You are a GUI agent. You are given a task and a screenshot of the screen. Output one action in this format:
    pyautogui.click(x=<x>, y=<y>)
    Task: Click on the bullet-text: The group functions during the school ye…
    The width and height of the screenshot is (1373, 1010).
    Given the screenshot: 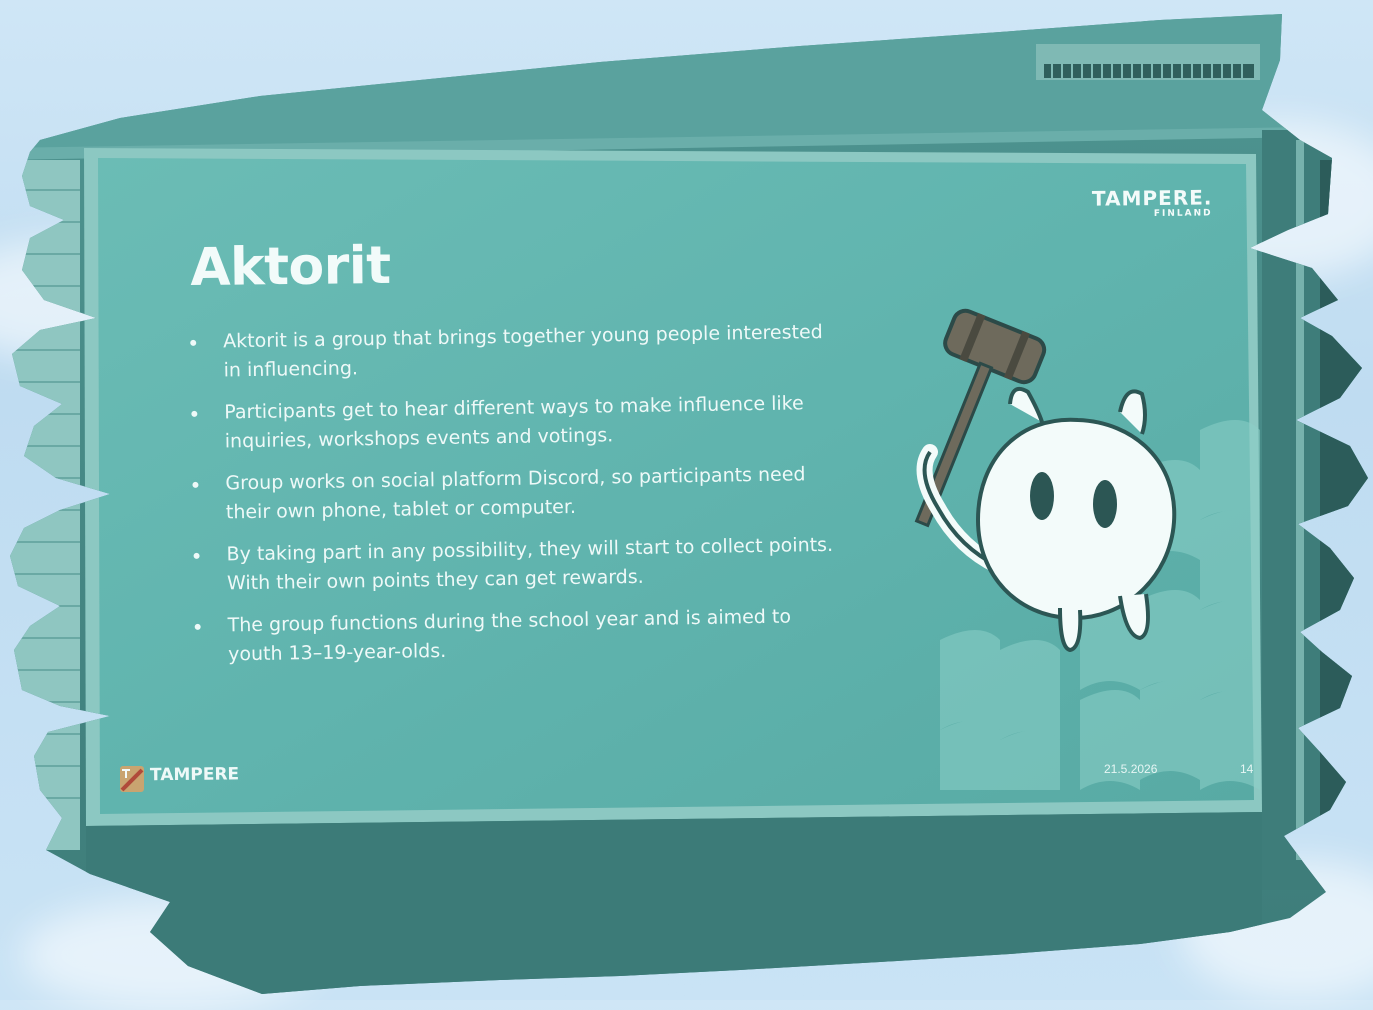 What is the action you would take?
    pyautogui.click(x=509, y=635)
    